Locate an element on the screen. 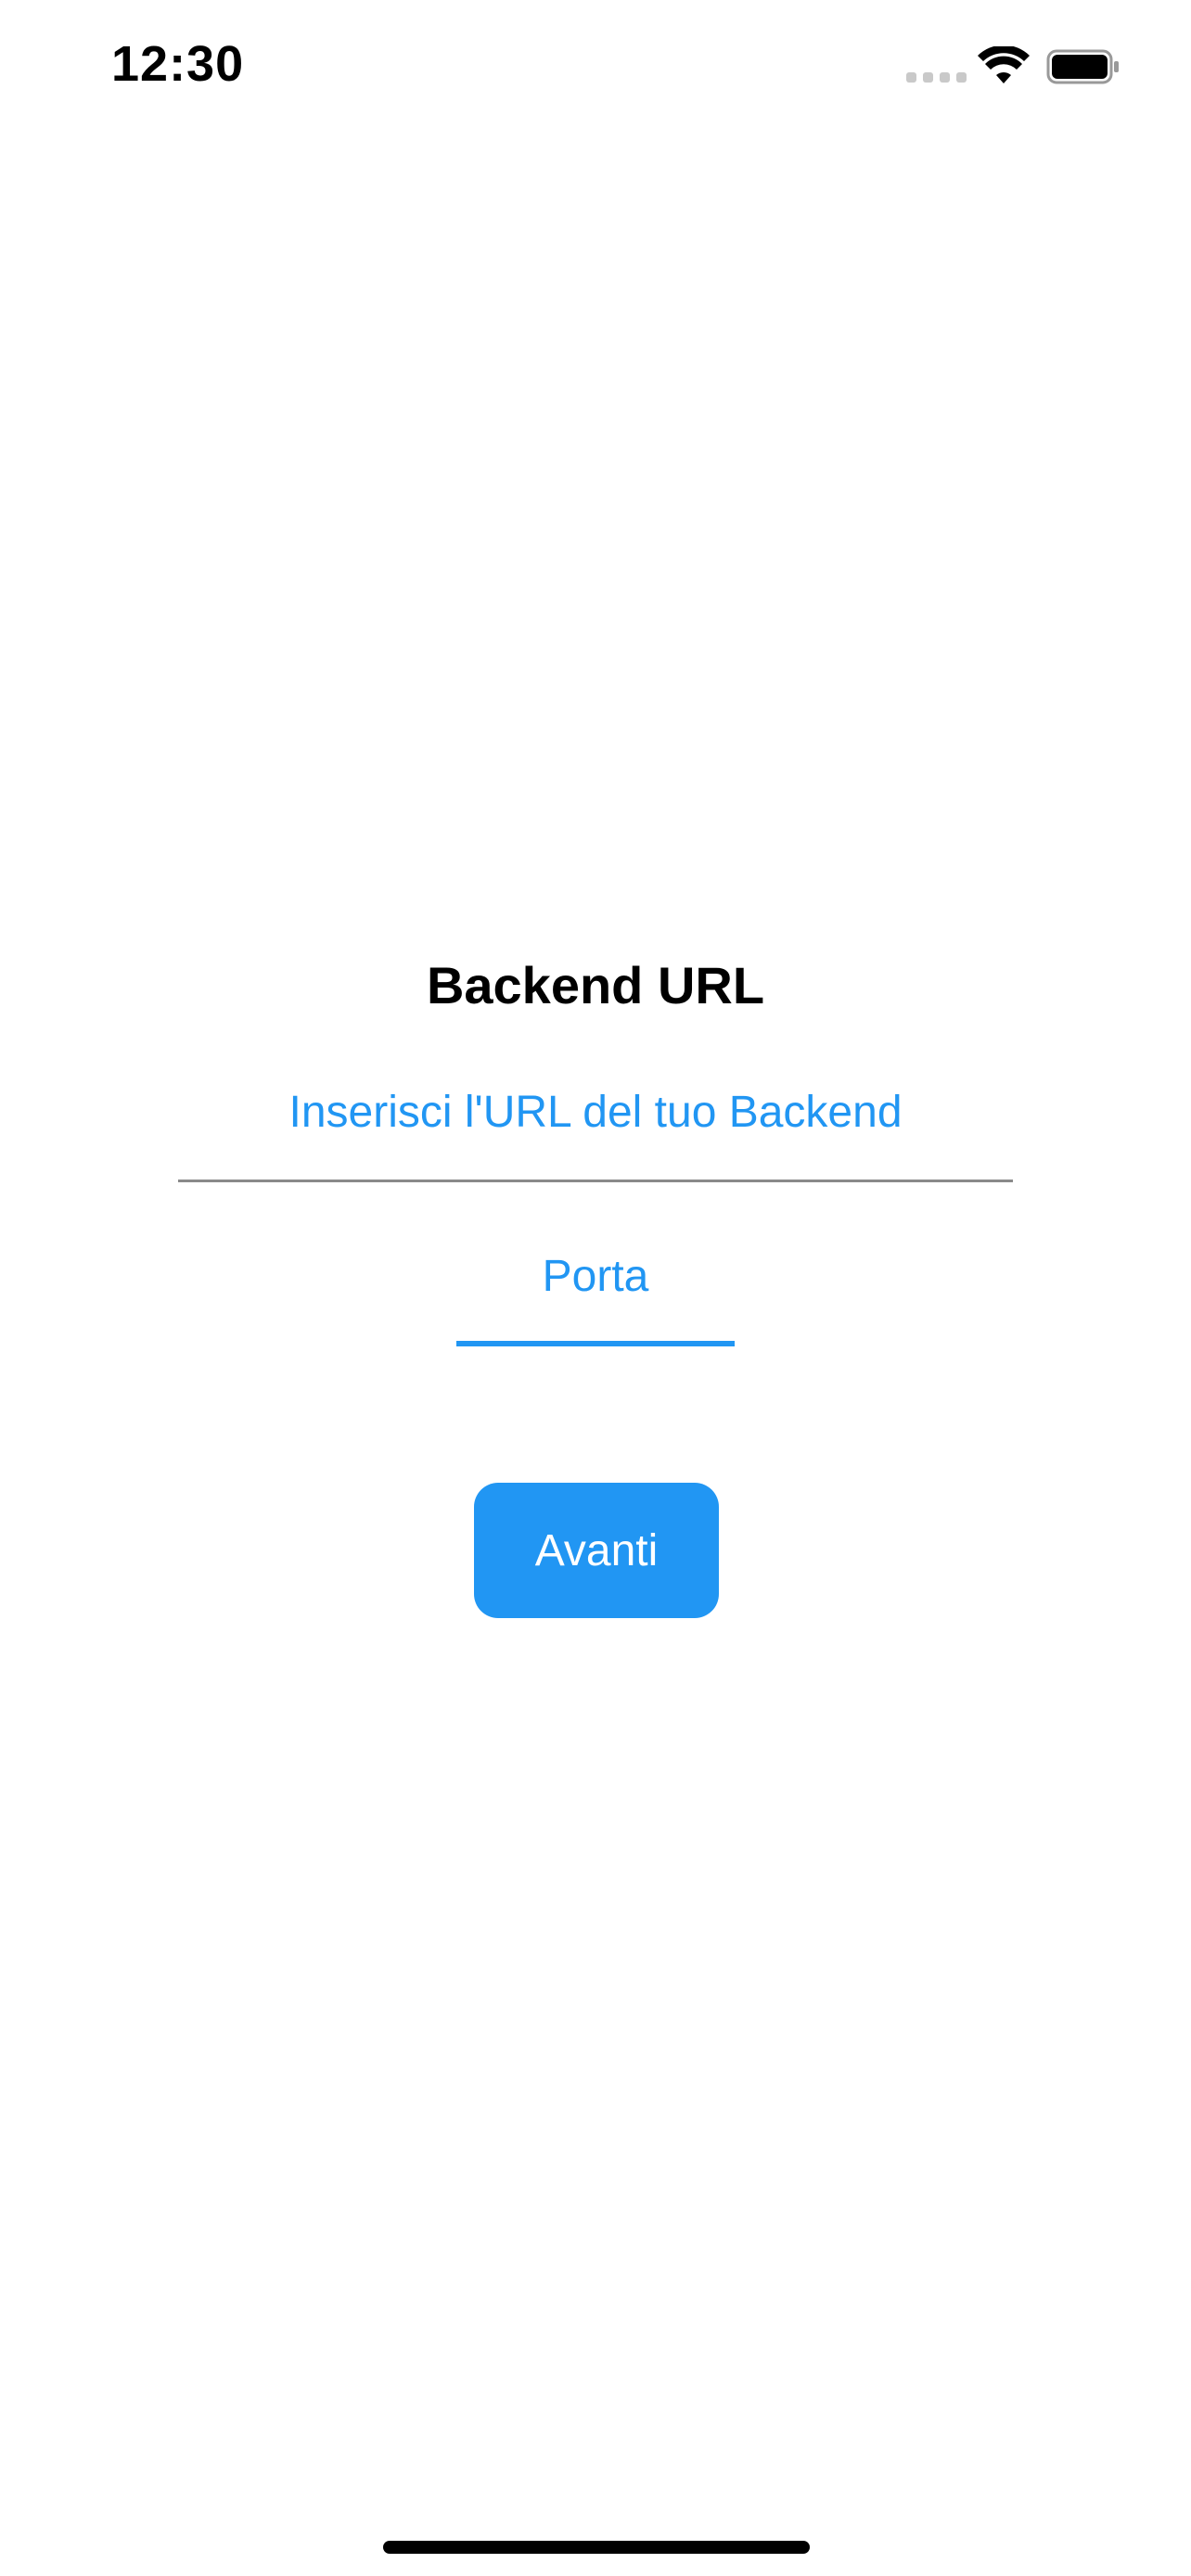 The width and height of the screenshot is (1191, 2576). backend-url-placeholder: Inserisci l'URL del tuo Backend is located at coordinates (595, 1112).